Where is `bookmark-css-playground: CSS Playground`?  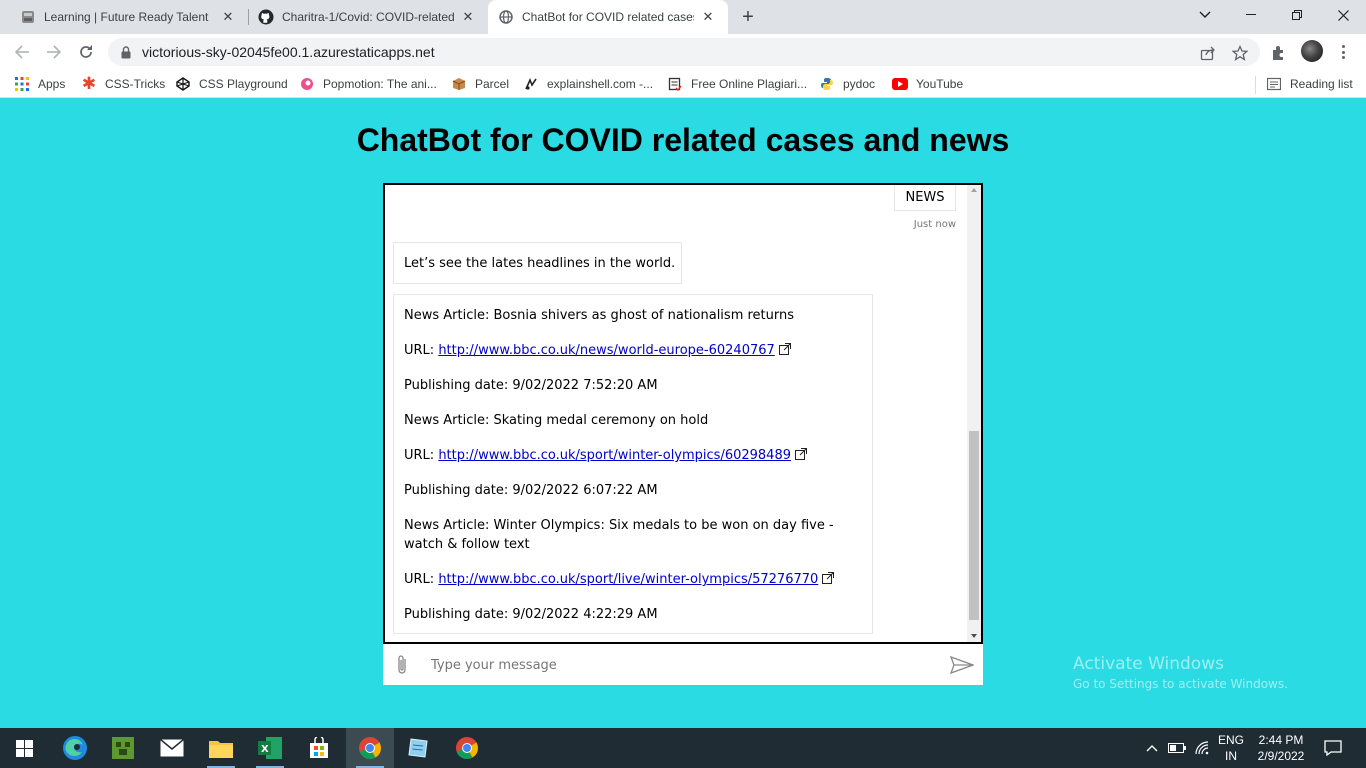
bookmark-css-playground: CSS Playground is located at coordinates (231, 84).